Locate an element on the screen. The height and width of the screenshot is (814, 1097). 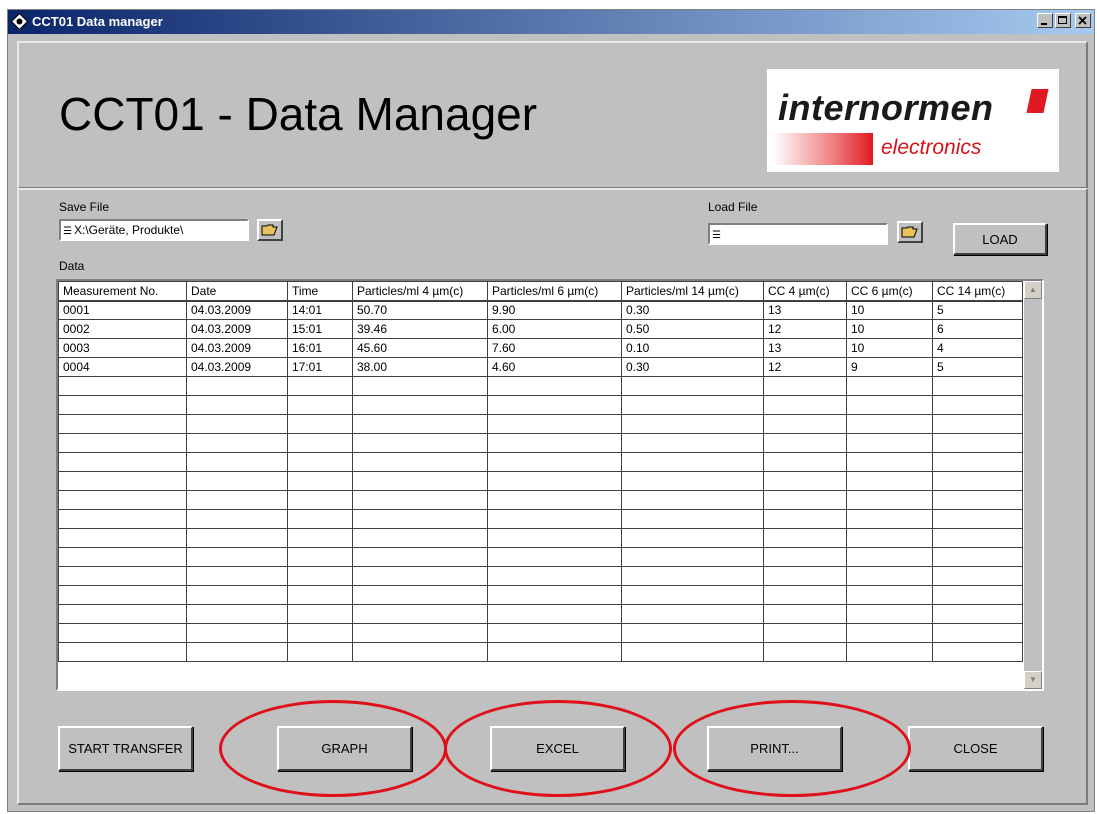
table-cell: 6.00 is located at coordinates (554, 329).